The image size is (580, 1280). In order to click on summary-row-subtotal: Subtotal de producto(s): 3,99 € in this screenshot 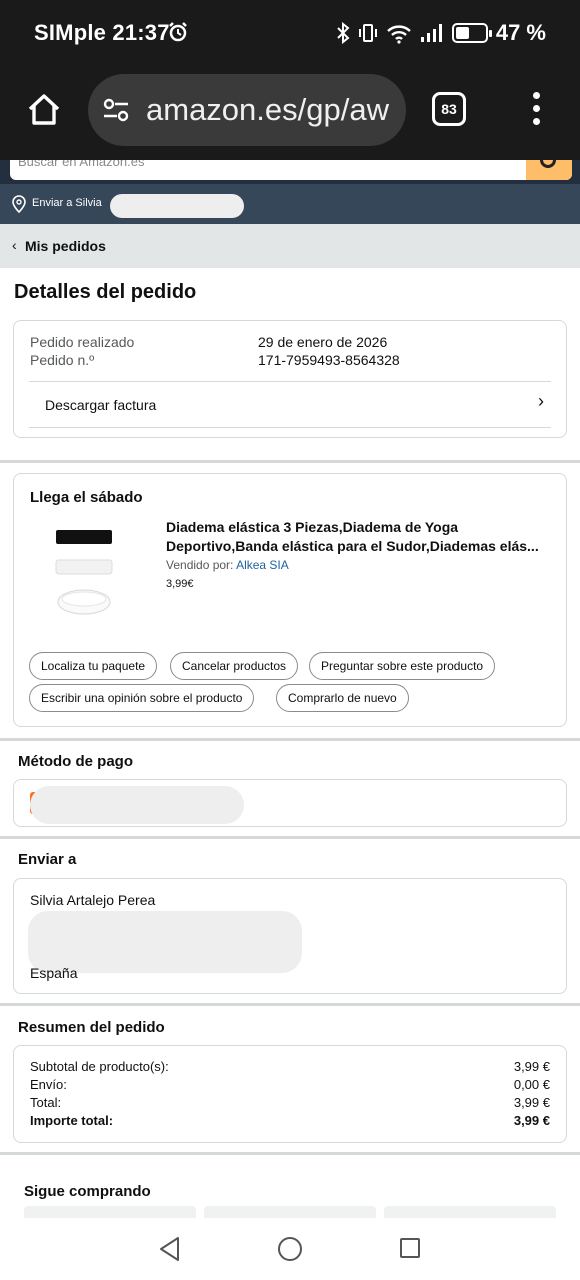, I will do `click(290, 1066)`.